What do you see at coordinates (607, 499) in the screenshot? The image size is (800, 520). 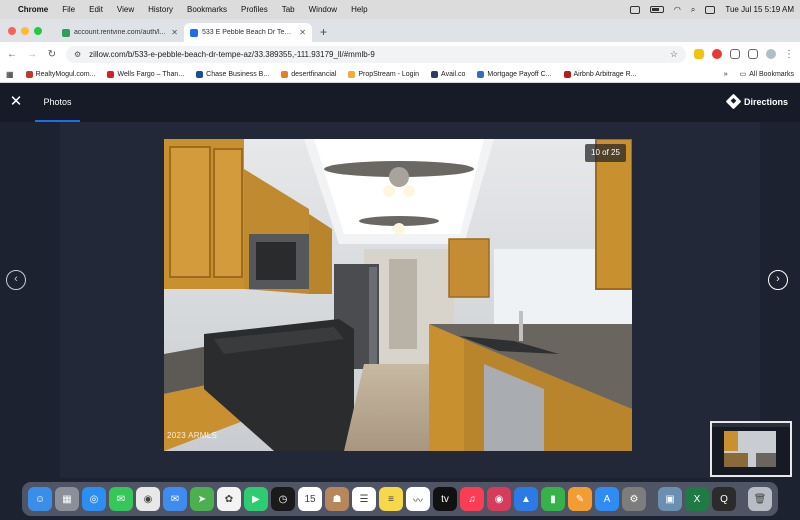 I see `appstore-icon: A` at bounding box center [607, 499].